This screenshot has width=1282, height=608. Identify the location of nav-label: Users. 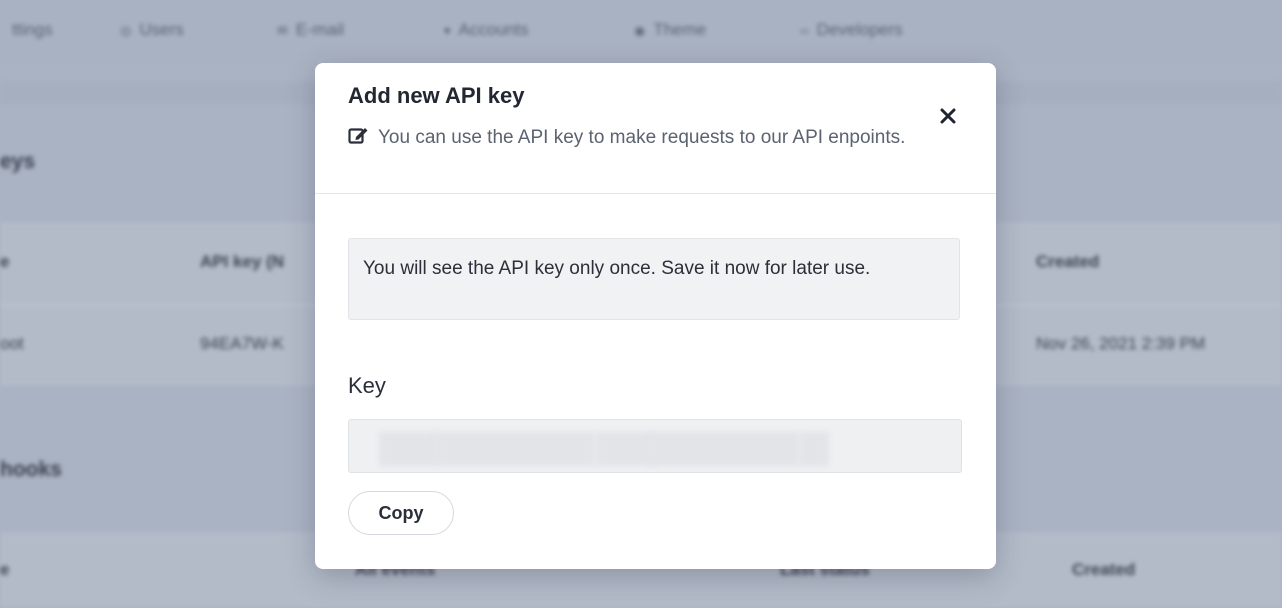
(161, 29).